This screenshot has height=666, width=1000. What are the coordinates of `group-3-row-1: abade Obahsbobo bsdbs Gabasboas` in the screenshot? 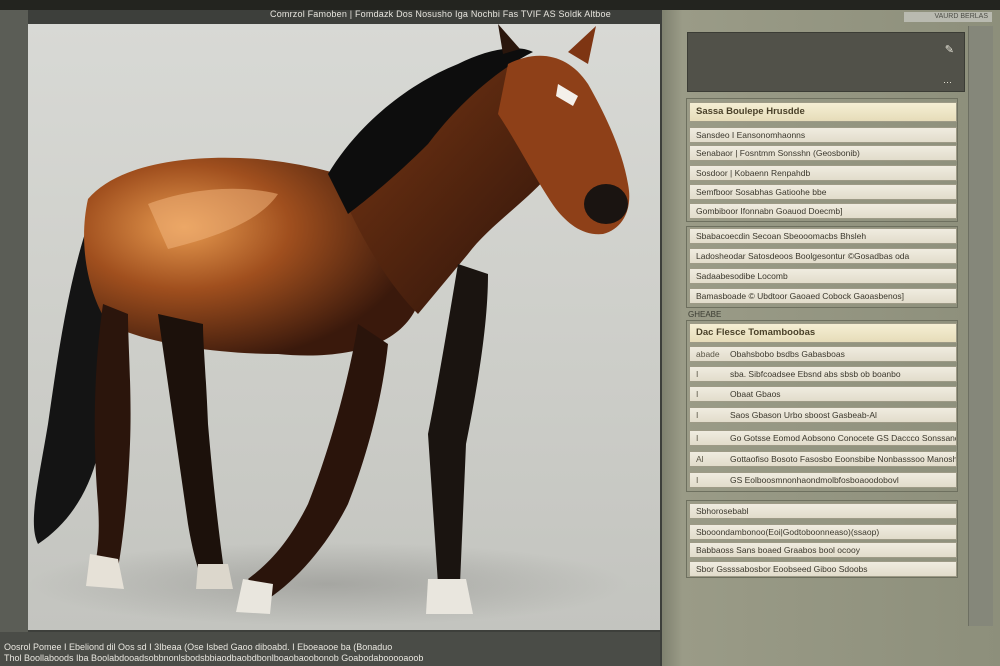 It's located at (823, 354).